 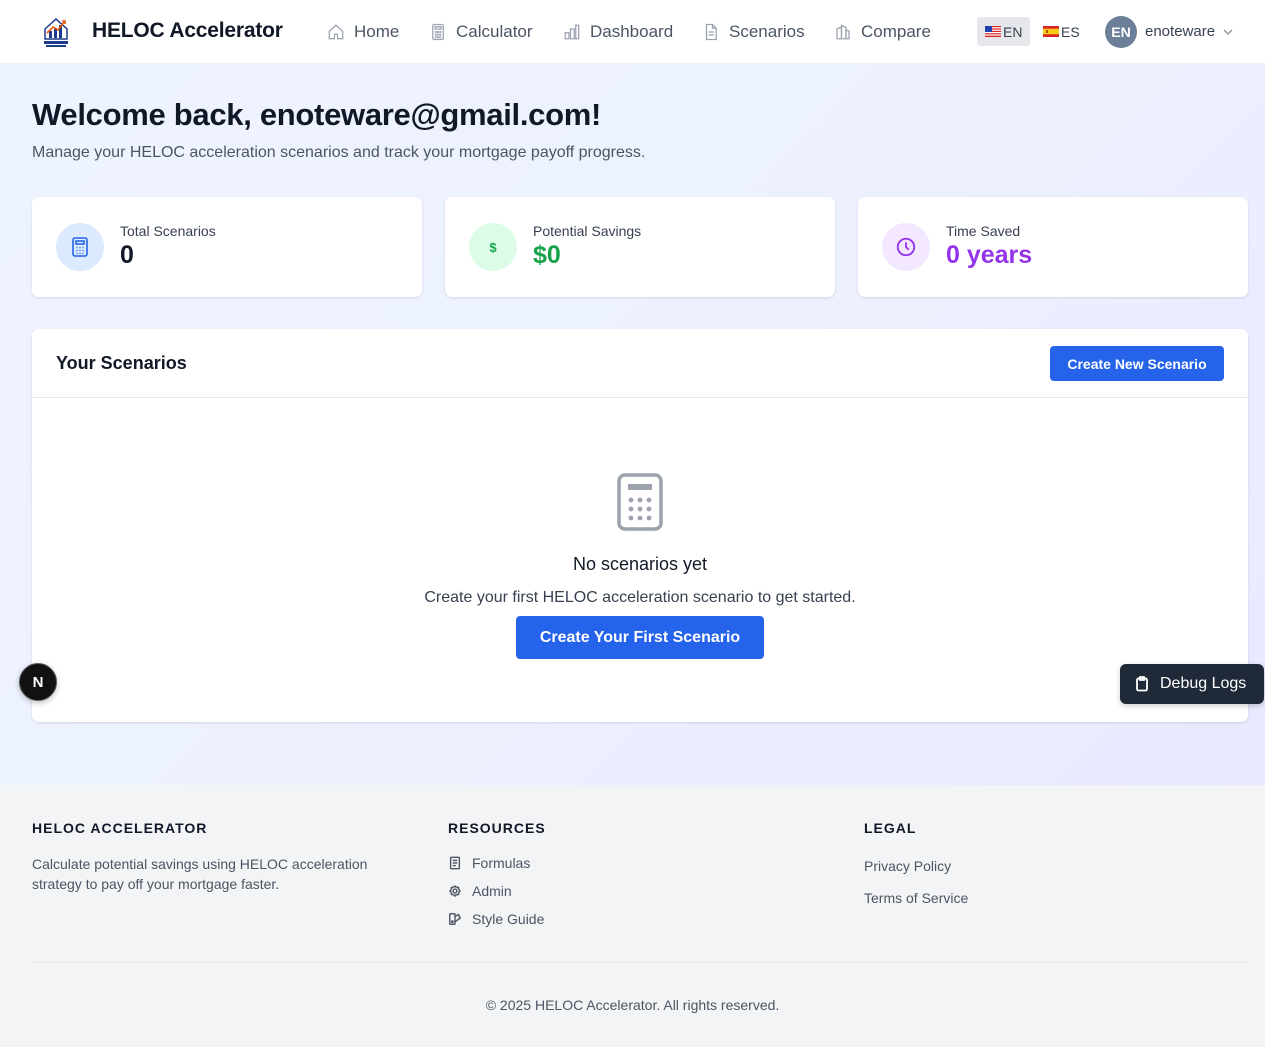 I want to click on footer-link-style-guide: Style Guide, so click(x=496, y=919).